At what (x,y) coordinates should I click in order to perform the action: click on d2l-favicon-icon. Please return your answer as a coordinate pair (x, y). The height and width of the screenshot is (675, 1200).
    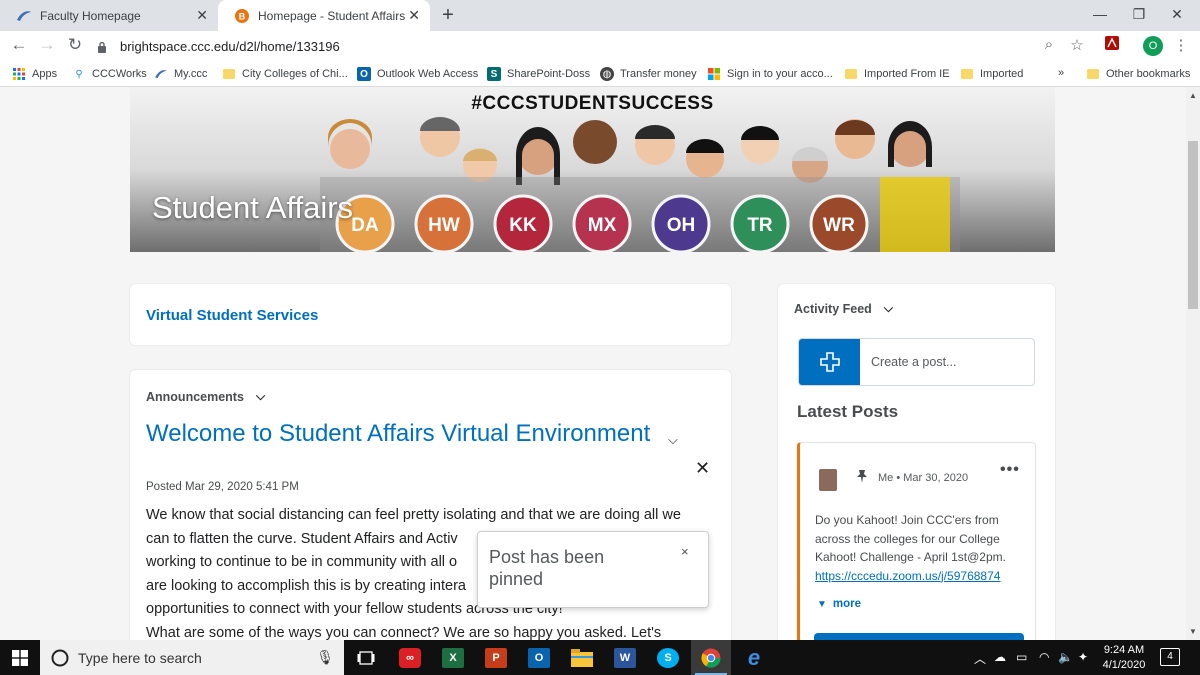
    Looking at the image, I should click on (24, 16).